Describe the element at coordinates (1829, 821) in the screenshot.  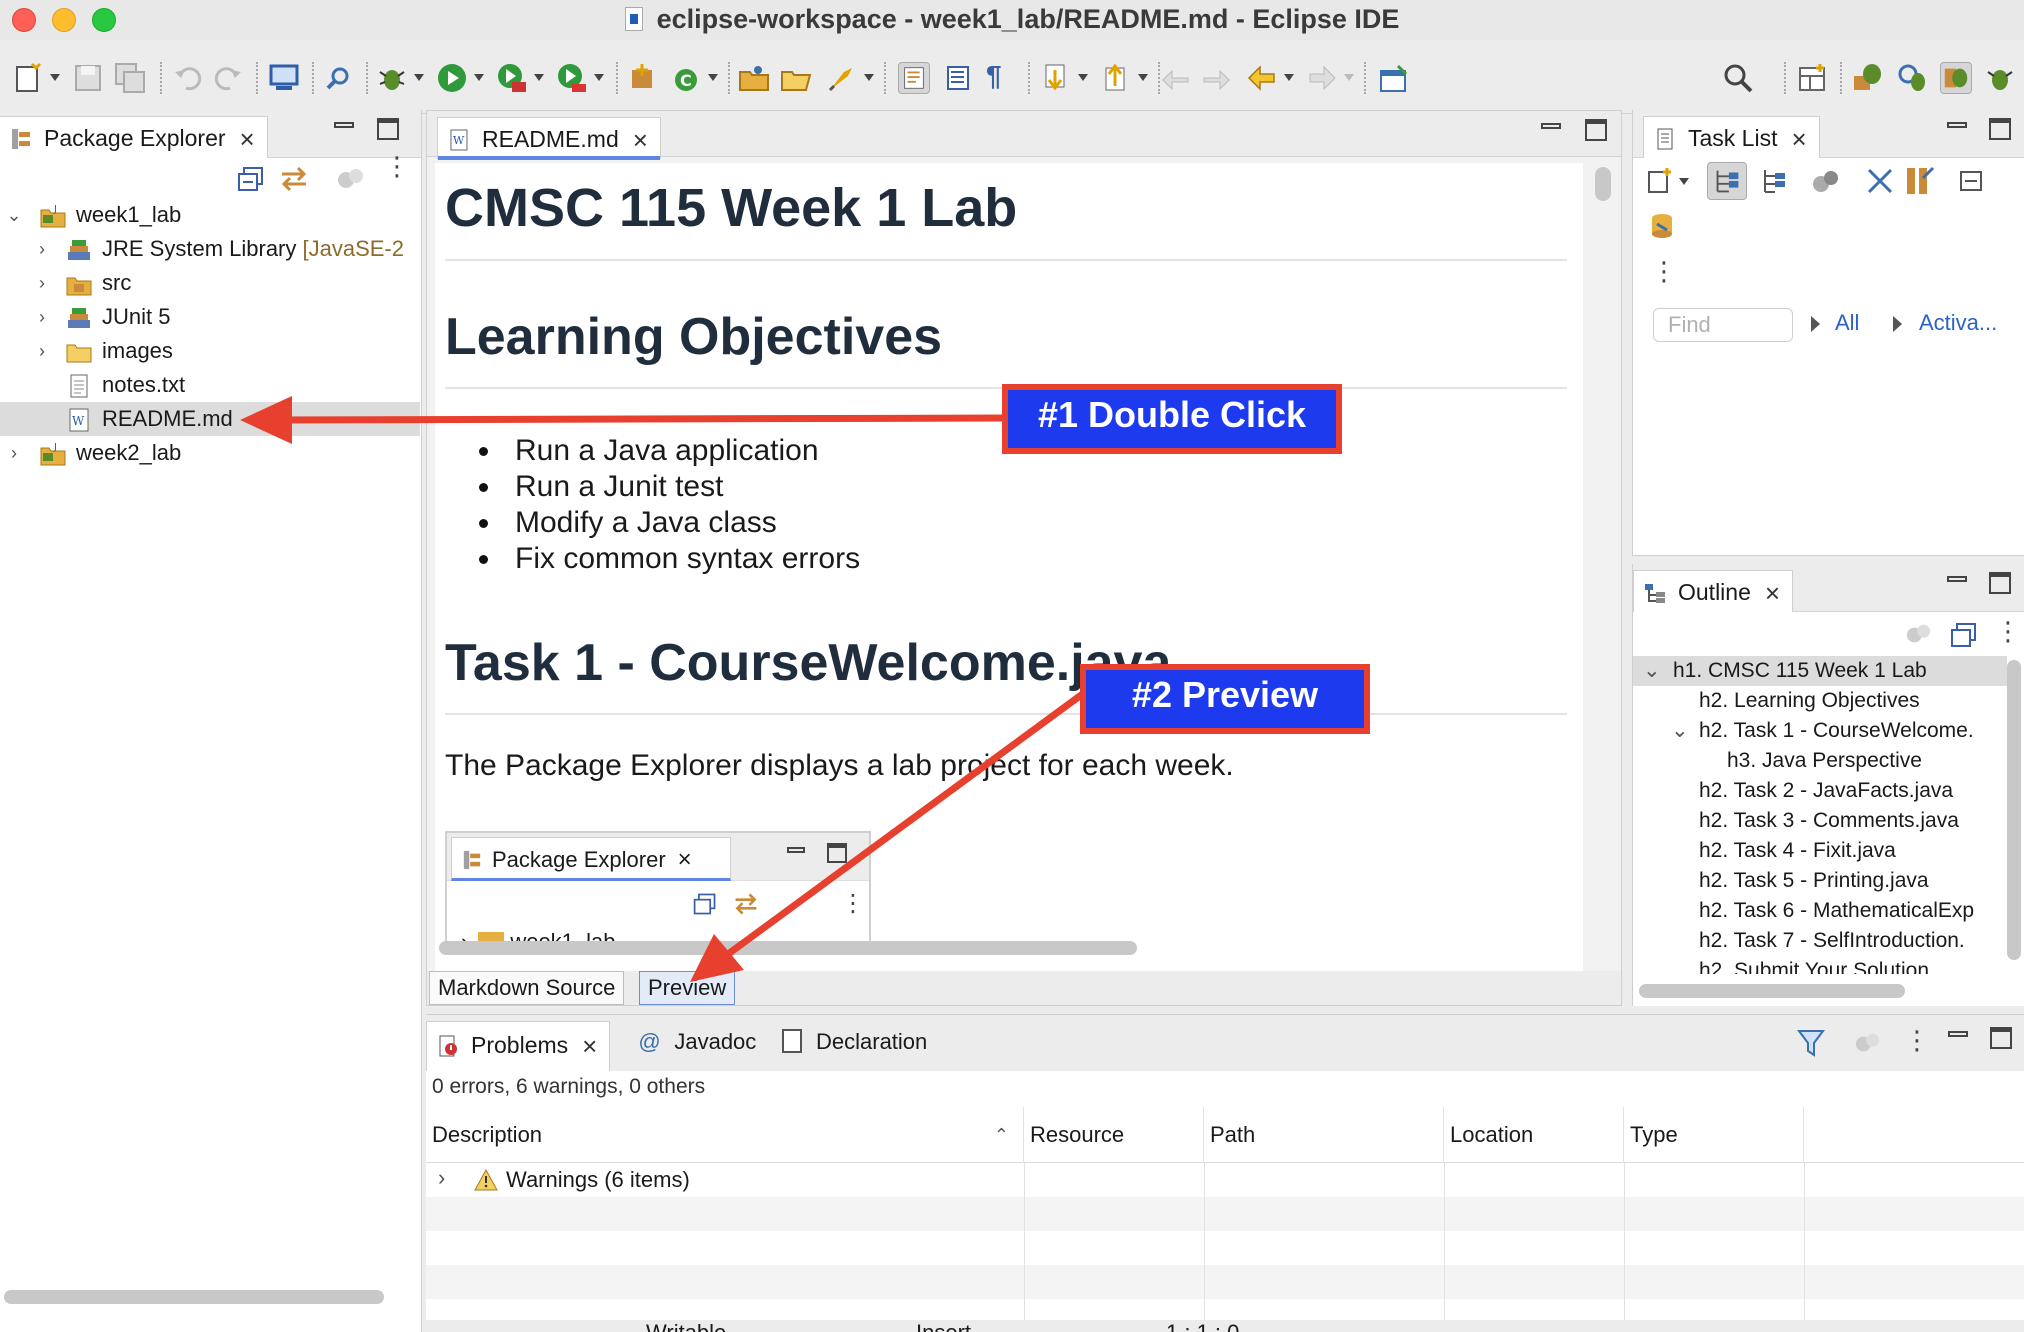
I see `outline-item-h2: h2. Task 3 - Comments.java` at that location.